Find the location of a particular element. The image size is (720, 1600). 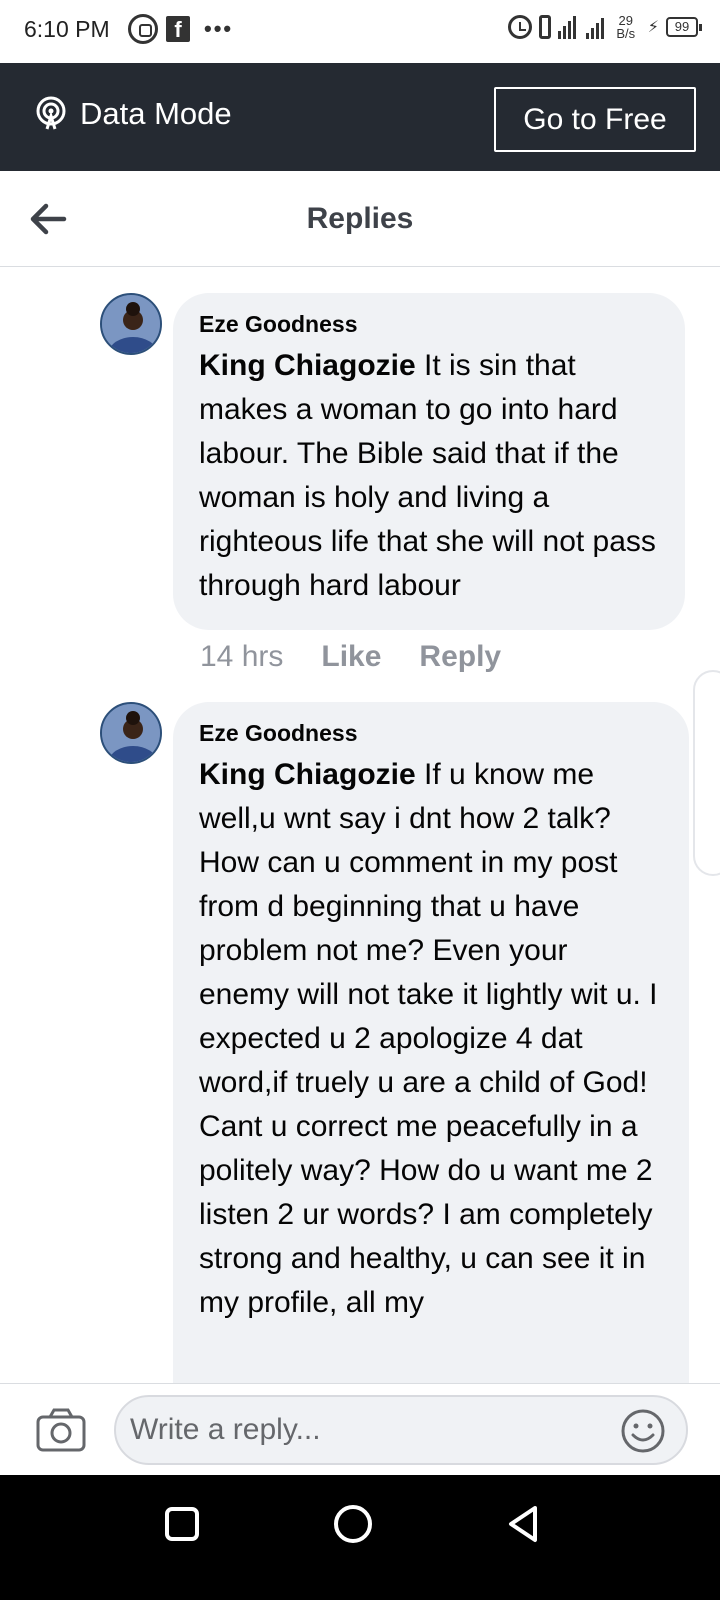

reply-input is located at coordinates (401, 1430).